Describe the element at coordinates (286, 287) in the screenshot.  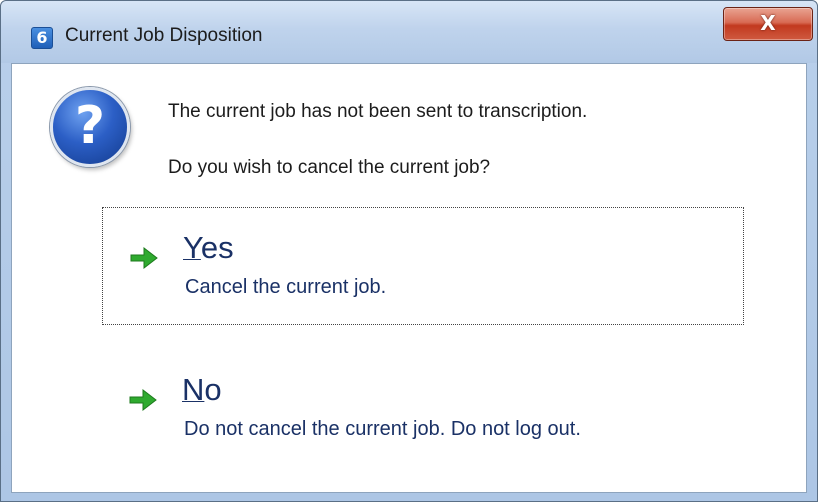
I see `yes-description: Cancel the current job.` at that location.